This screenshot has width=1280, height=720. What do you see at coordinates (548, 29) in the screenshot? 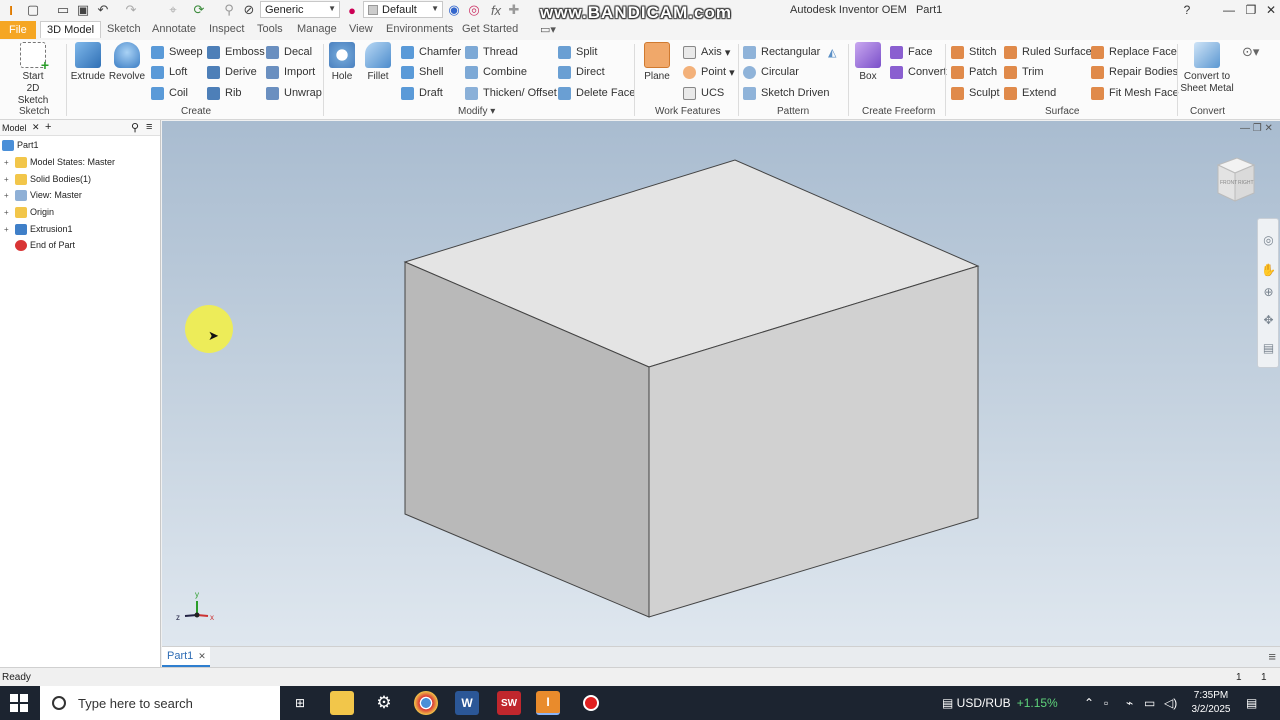
I see `ribbon-display-icon: ▭▾` at bounding box center [548, 29].